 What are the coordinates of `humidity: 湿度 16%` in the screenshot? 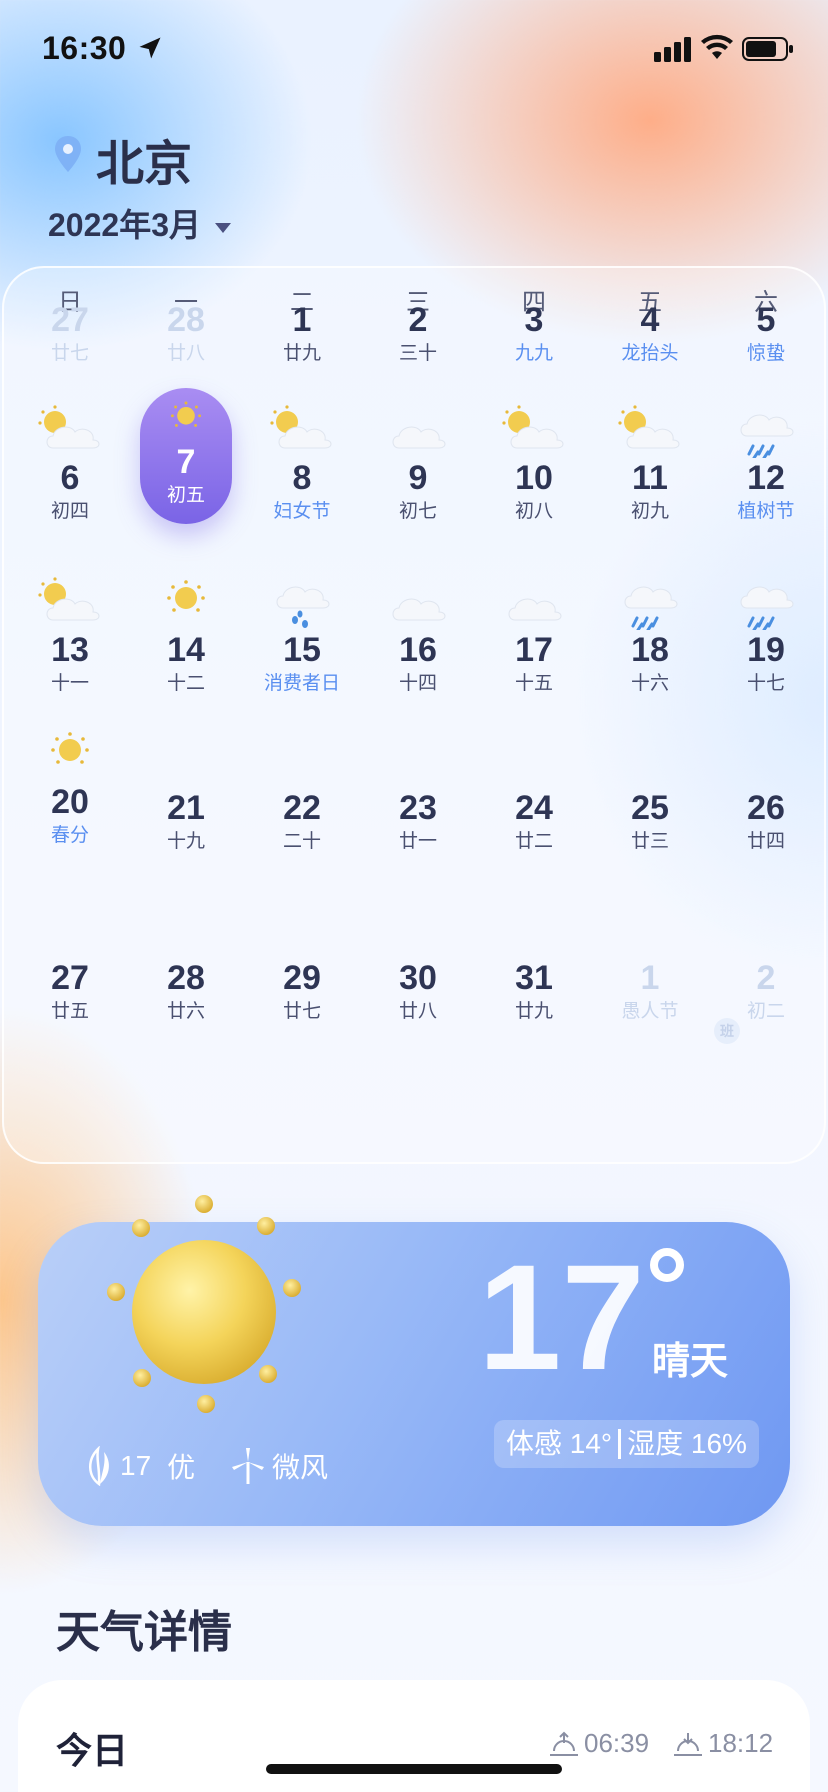 It's located at (687, 1443).